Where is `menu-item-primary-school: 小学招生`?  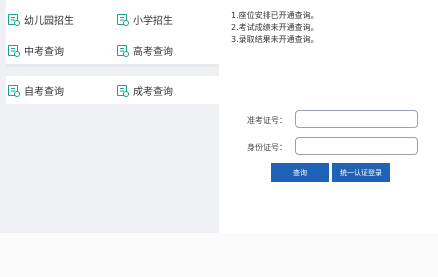
menu-item-primary-school: 小学招生 is located at coordinates (145, 19).